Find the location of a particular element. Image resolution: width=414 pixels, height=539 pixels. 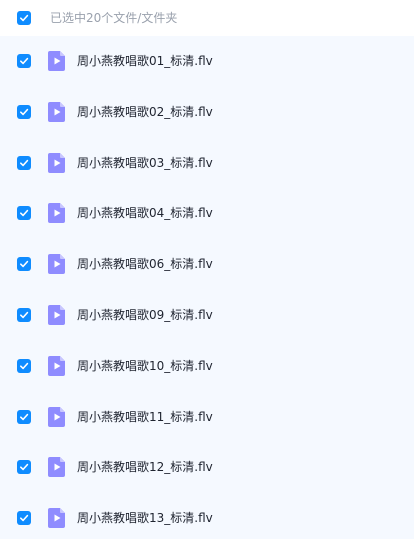

file-row: 周小燕教唱歌09_标清.flv is located at coordinates (207, 315).